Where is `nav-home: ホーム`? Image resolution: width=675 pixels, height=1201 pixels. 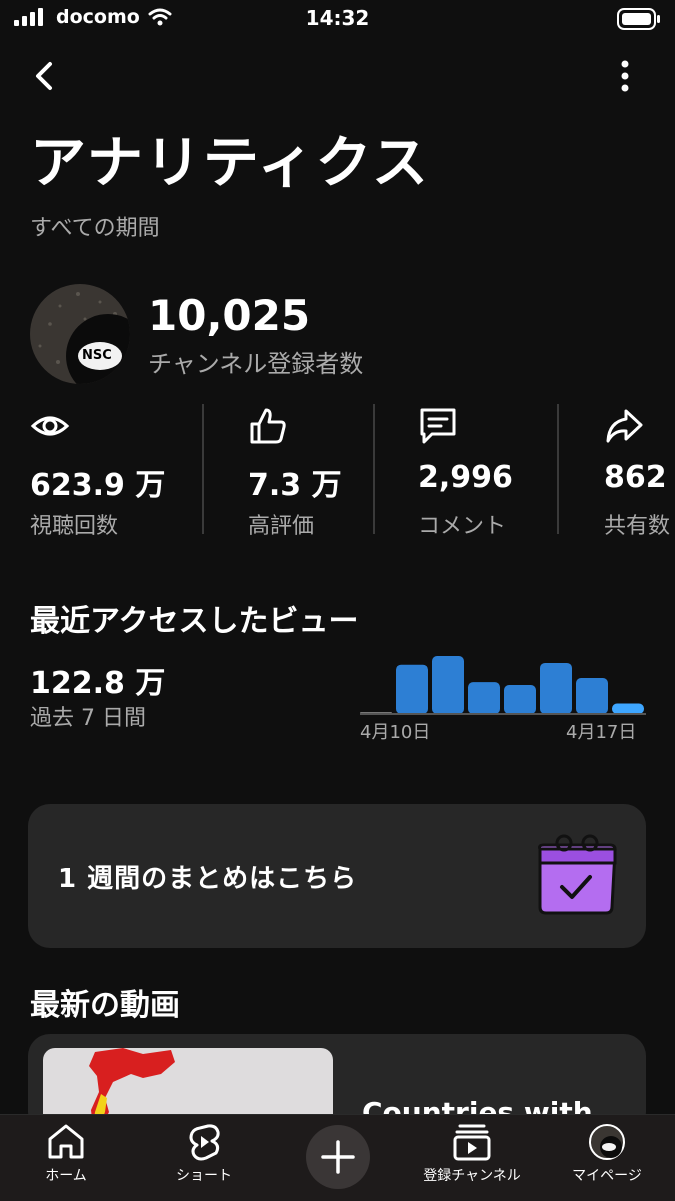
nav-home: ホーム is located at coordinates (66, 1154).